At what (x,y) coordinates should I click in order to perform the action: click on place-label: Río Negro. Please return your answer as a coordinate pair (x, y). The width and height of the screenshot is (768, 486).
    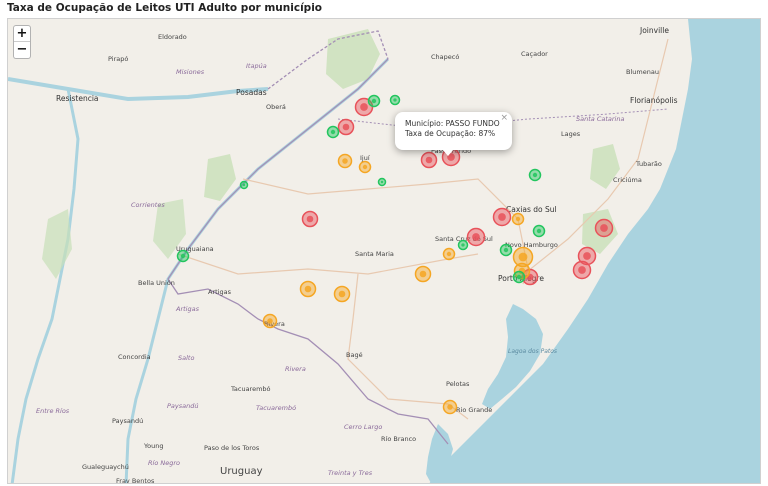
    Looking at the image, I should click on (164, 463).